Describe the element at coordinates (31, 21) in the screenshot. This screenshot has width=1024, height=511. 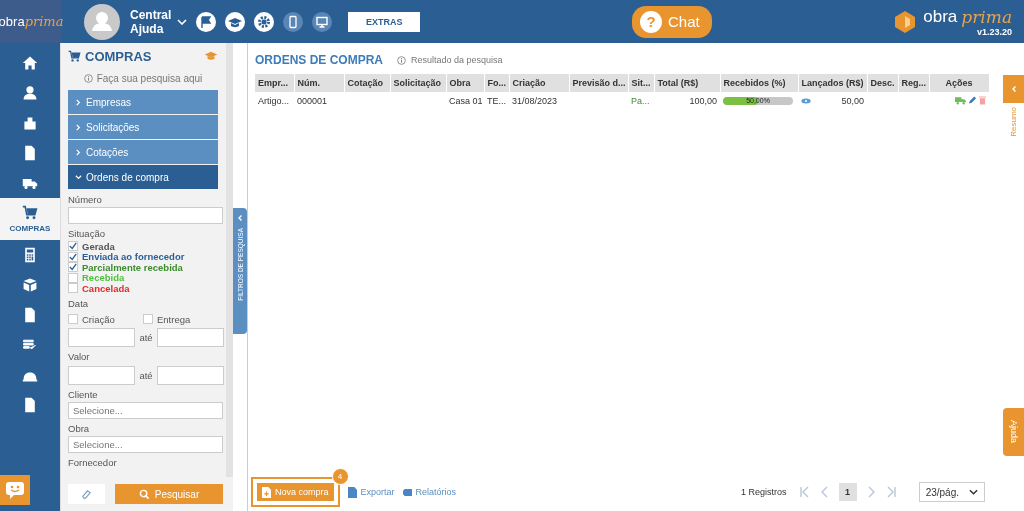
I see `logo: obraprima` at that location.